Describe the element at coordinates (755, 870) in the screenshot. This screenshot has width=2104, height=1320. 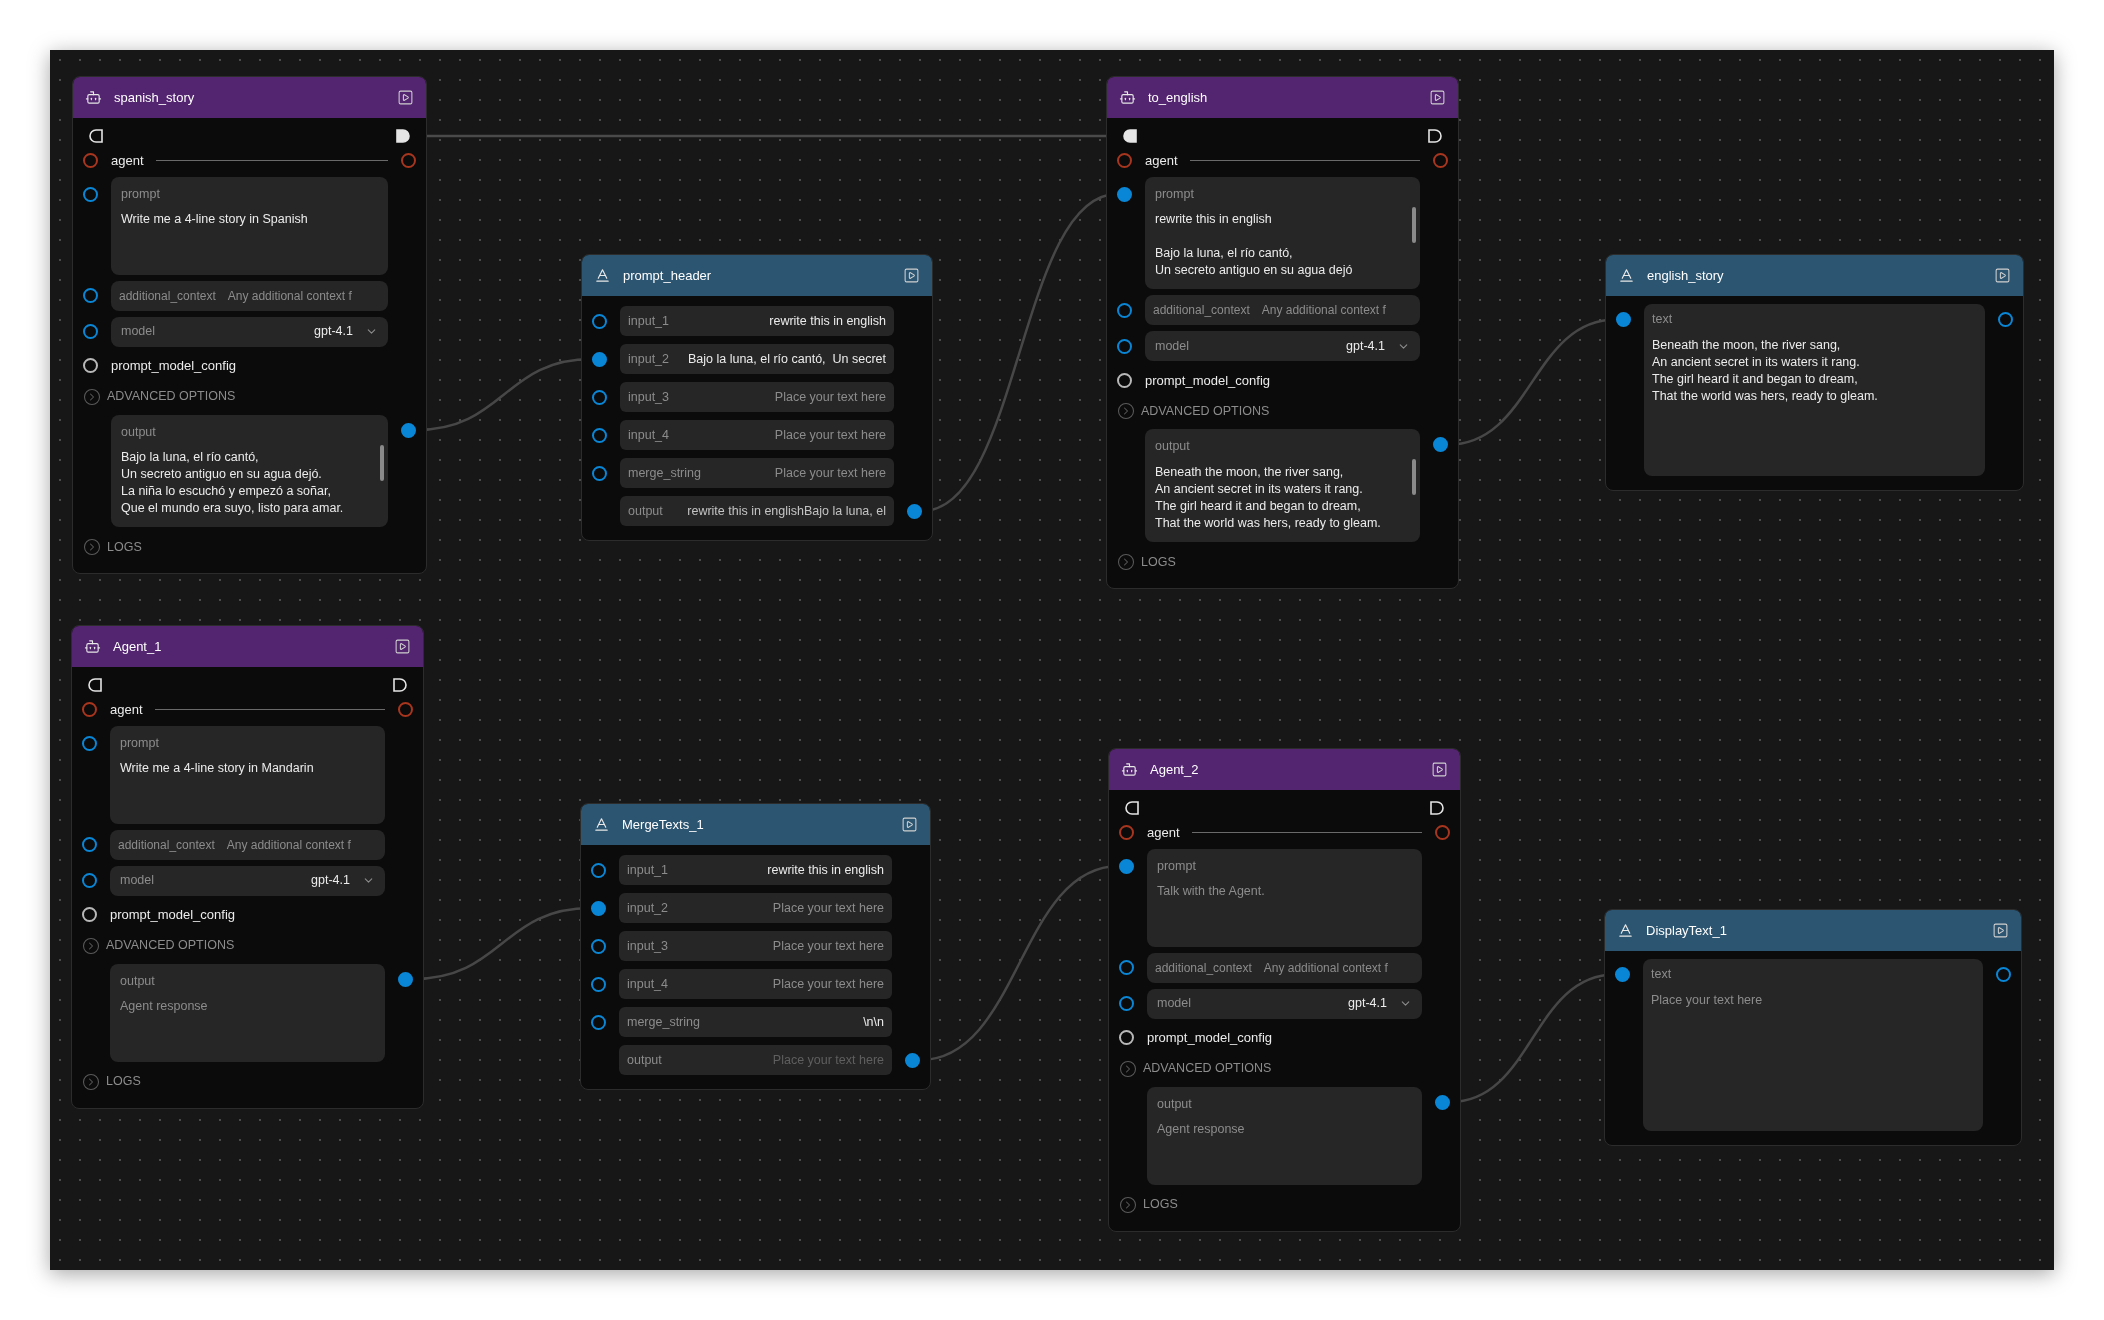
I see `input-field: input_1 rewrite this in english` at that location.